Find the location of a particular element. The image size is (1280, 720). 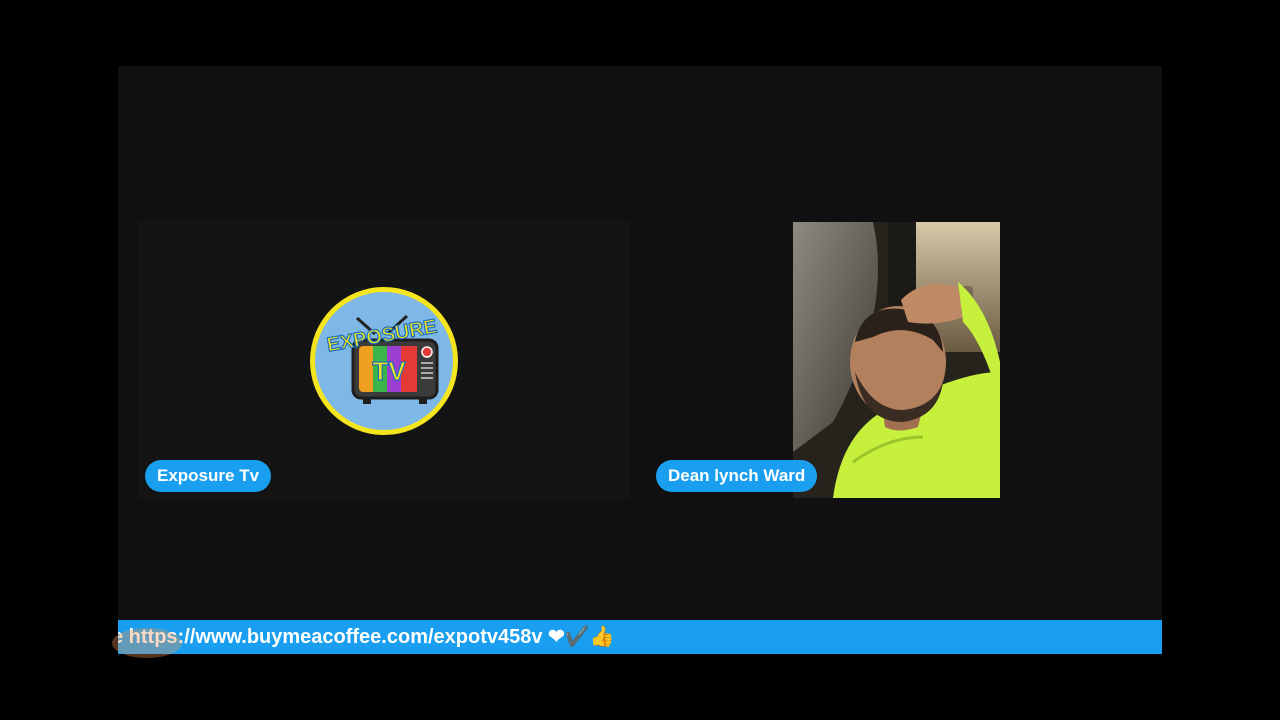

corner-overlay is located at coordinates (147, 643).